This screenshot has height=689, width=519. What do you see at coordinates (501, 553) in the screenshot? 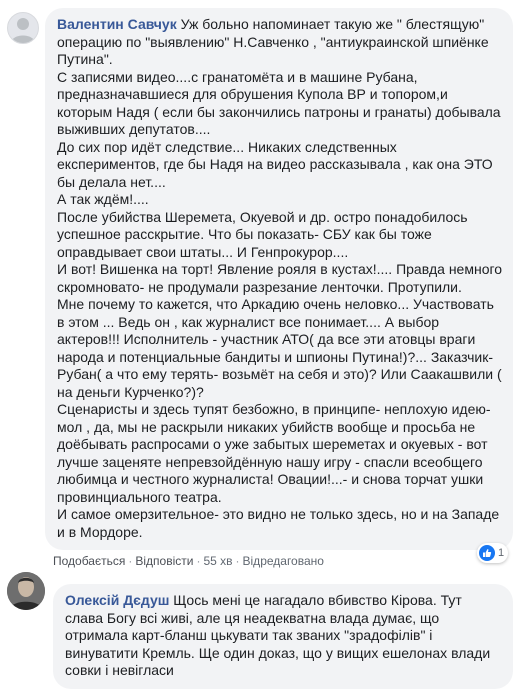
I see `reaction-count-text: 1` at bounding box center [501, 553].